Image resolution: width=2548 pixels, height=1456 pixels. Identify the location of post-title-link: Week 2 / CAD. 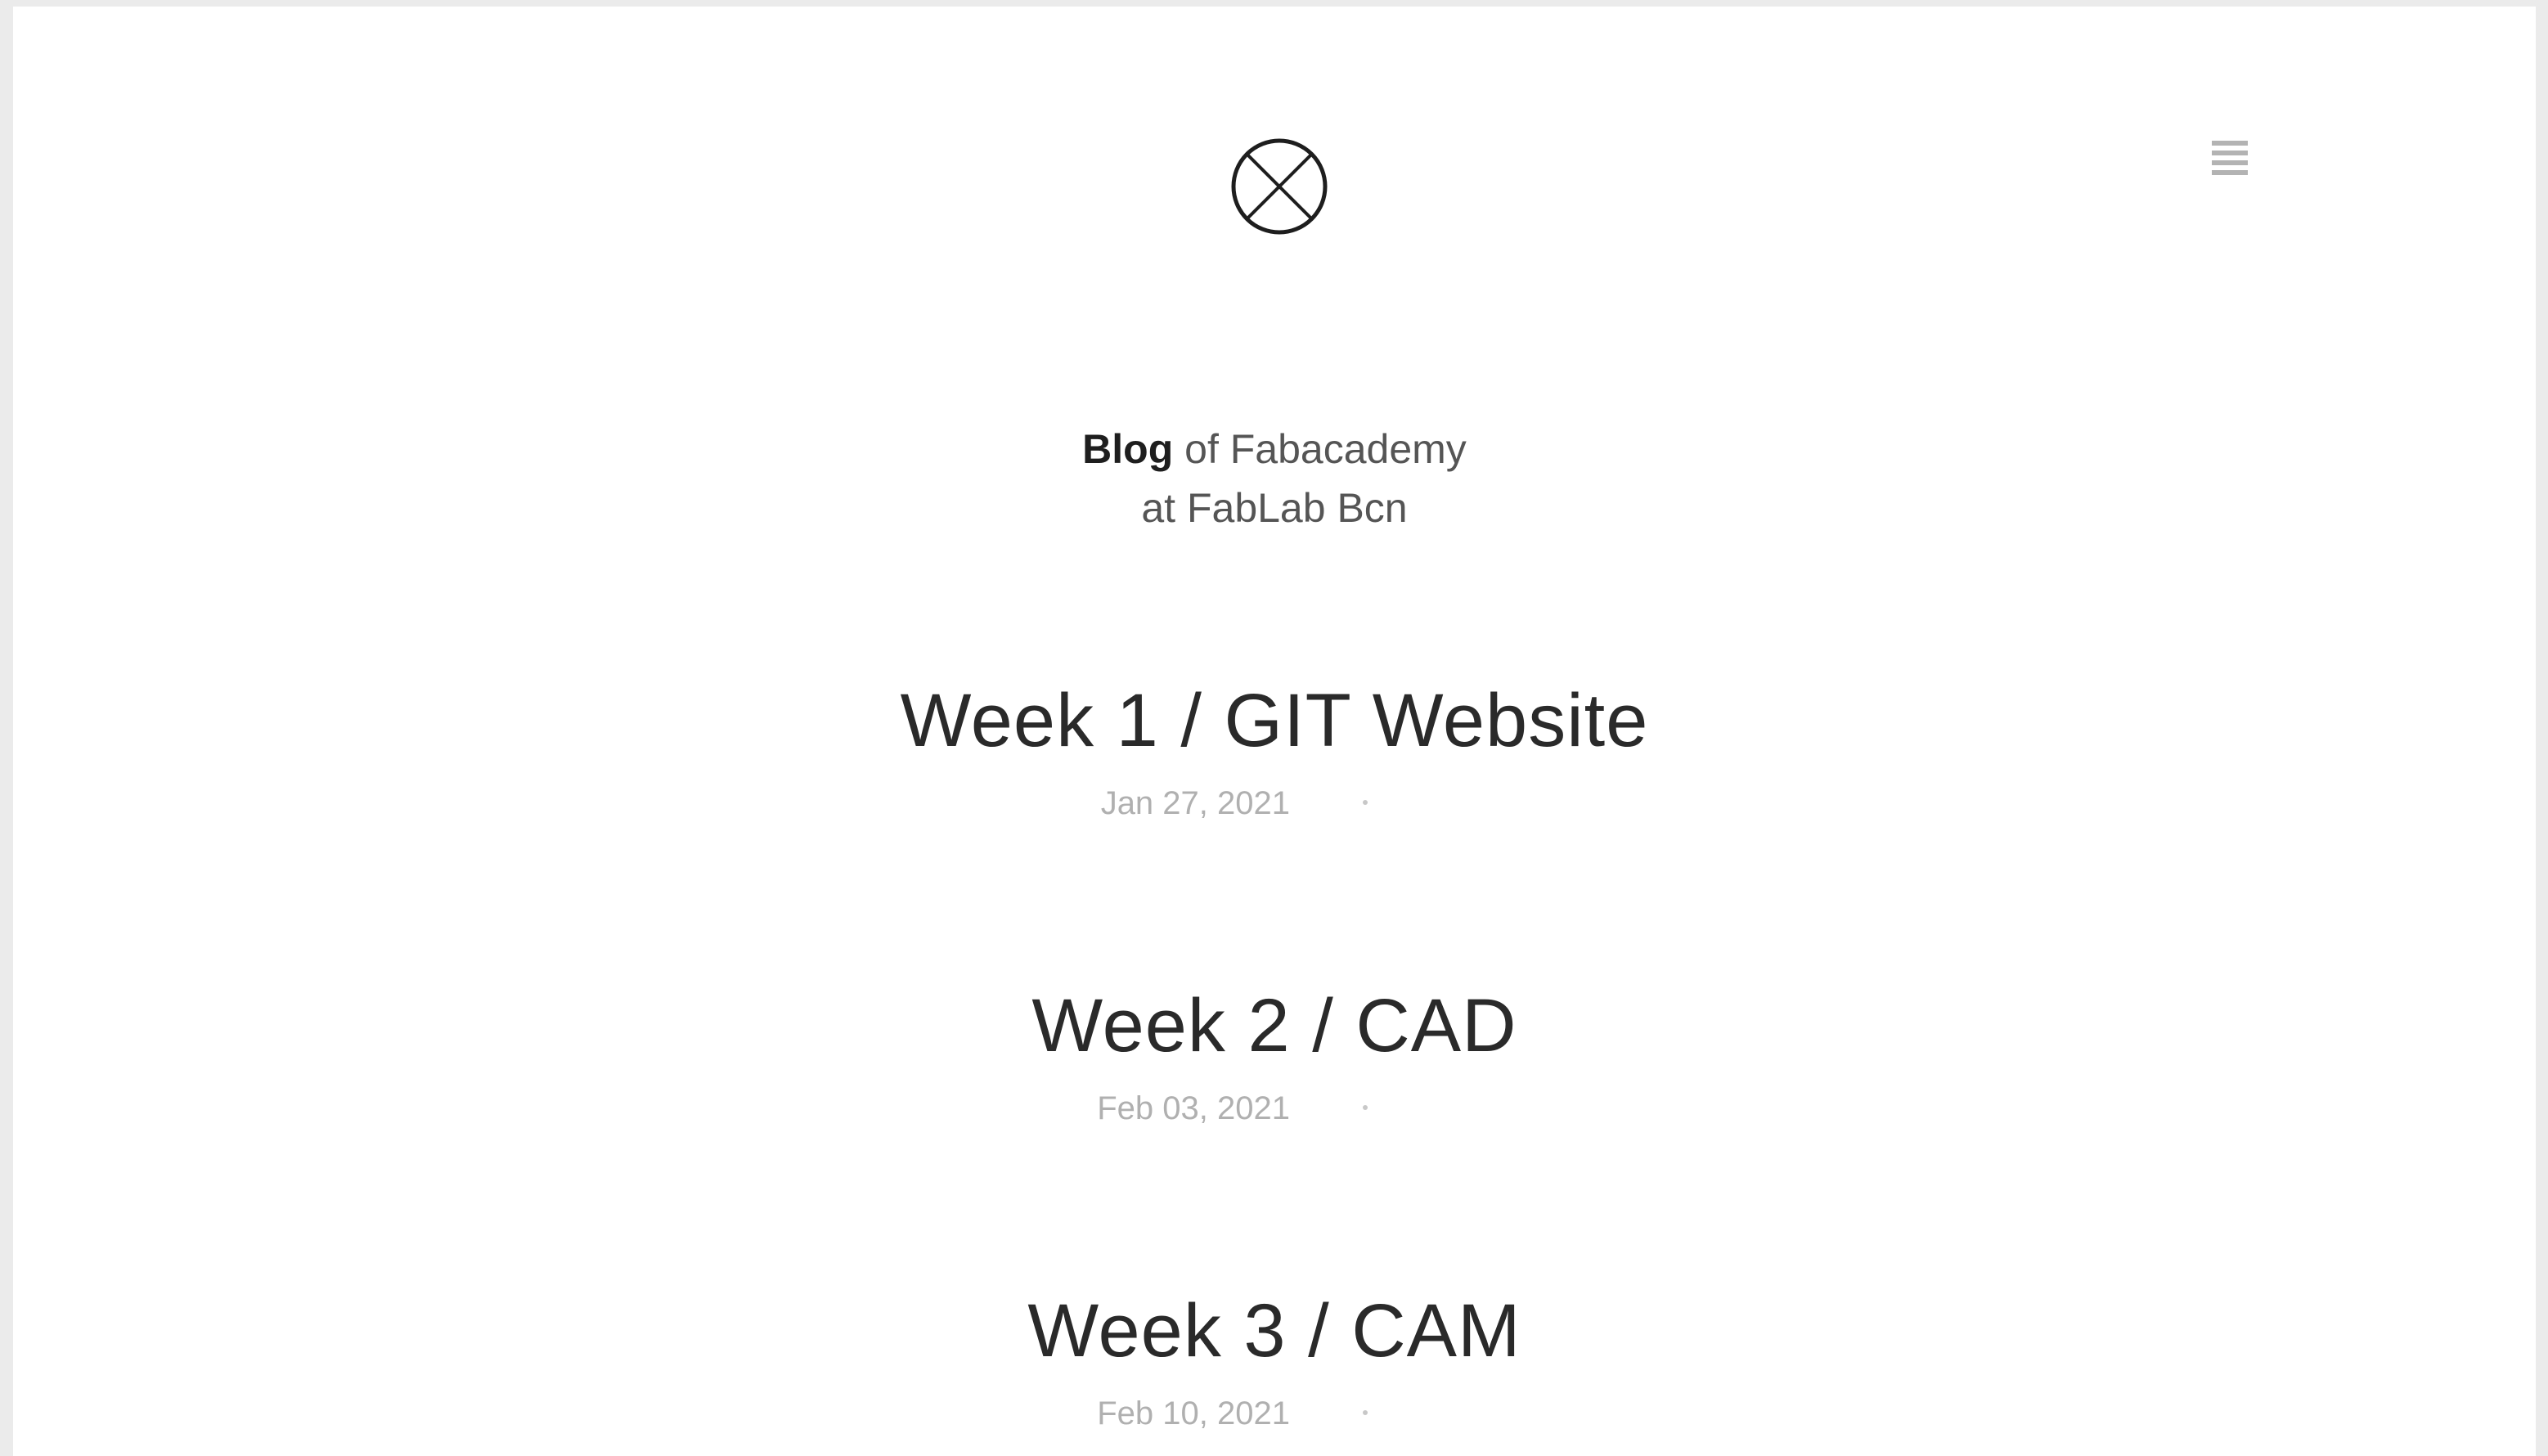
(1275, 1026).